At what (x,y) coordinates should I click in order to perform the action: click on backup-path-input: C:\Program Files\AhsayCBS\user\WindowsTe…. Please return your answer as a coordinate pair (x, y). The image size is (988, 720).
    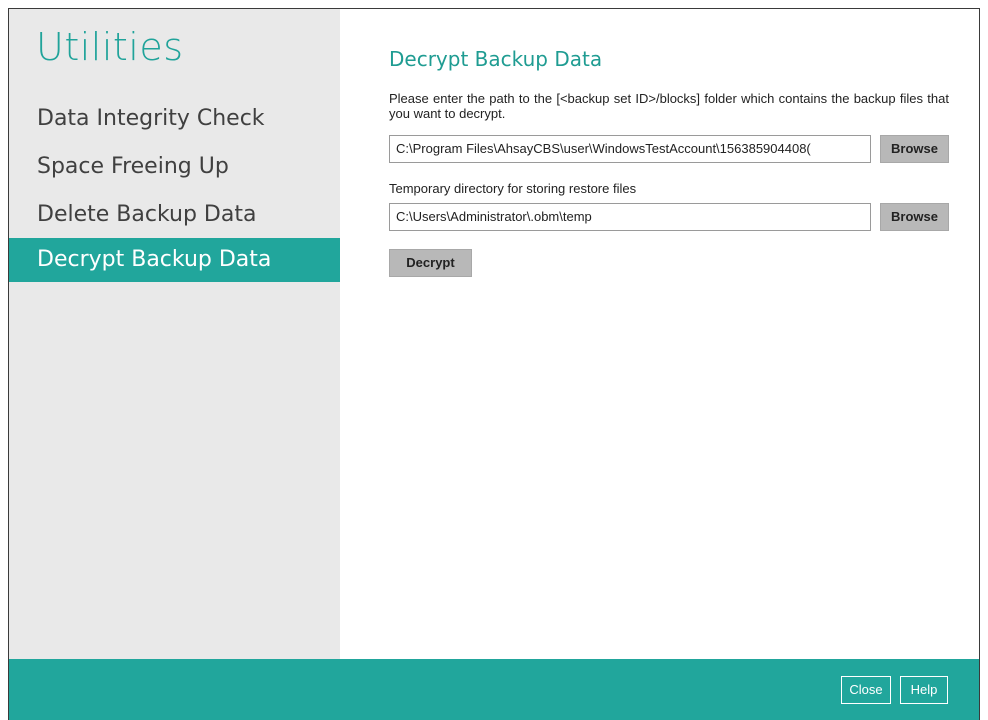
    Looking at the image, I should click on (630, 149).